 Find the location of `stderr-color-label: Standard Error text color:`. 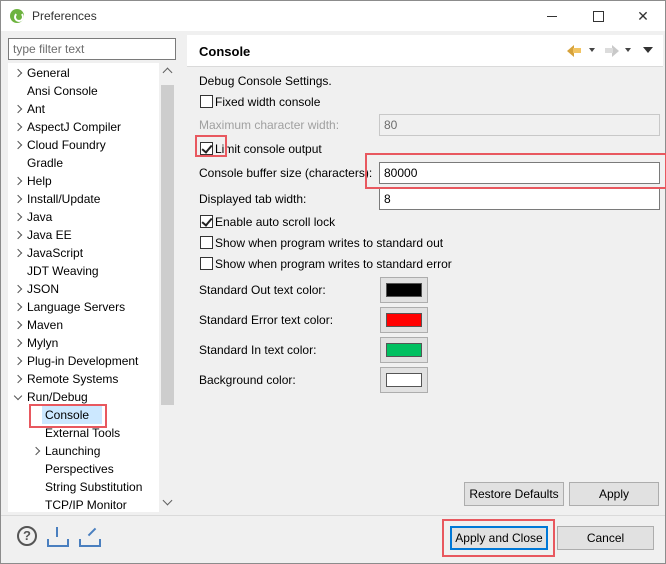

stderr-color-label: Standard Error text color: is located at coordinates (266, 320).